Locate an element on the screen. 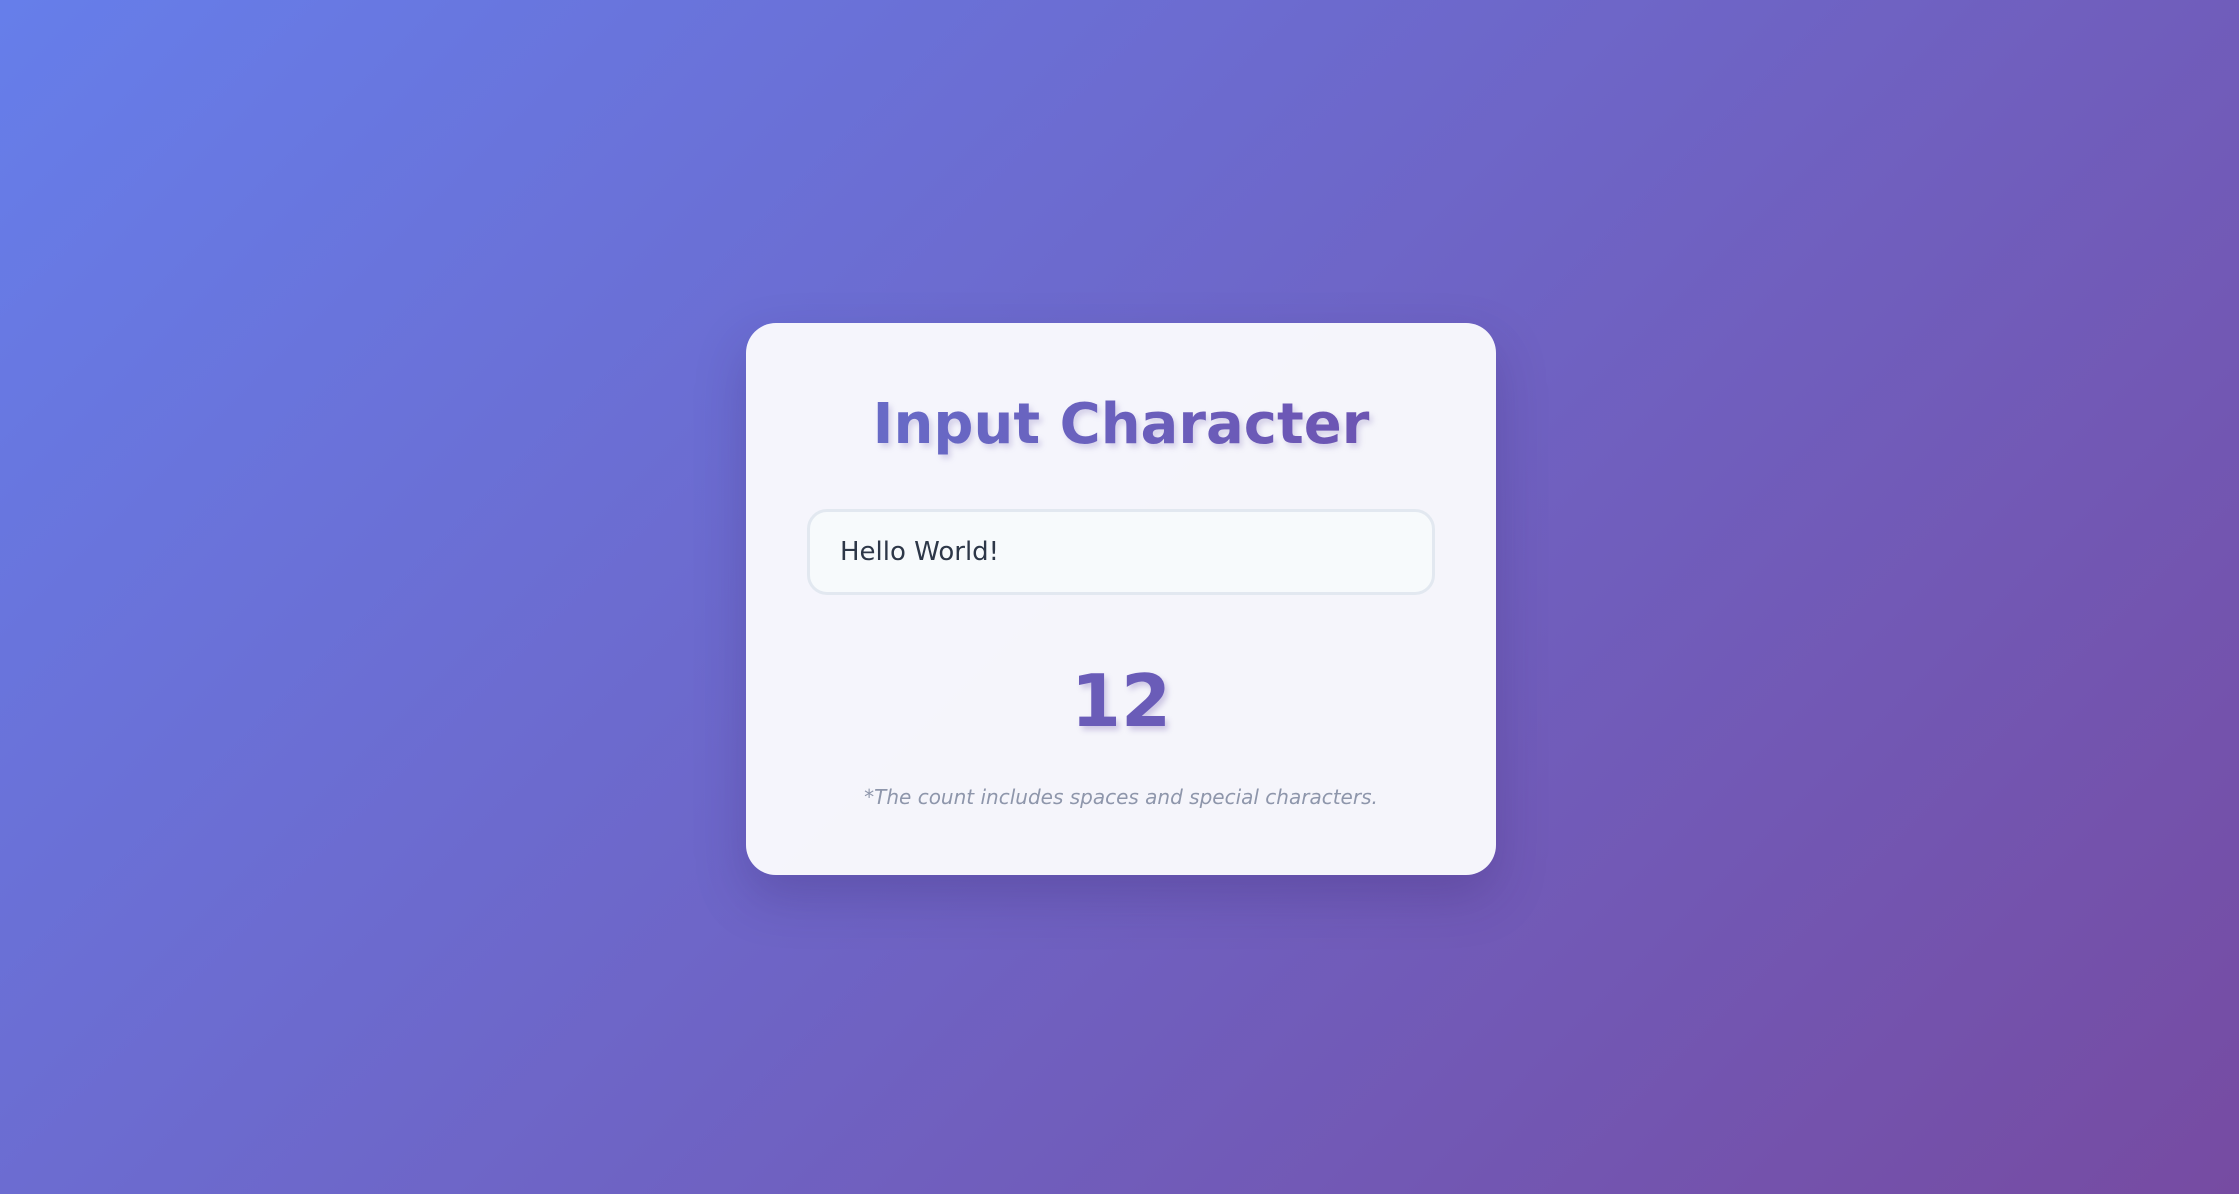 The image size is (2239, 1194). character-count: 12 is located at coordinates (1121, 701).